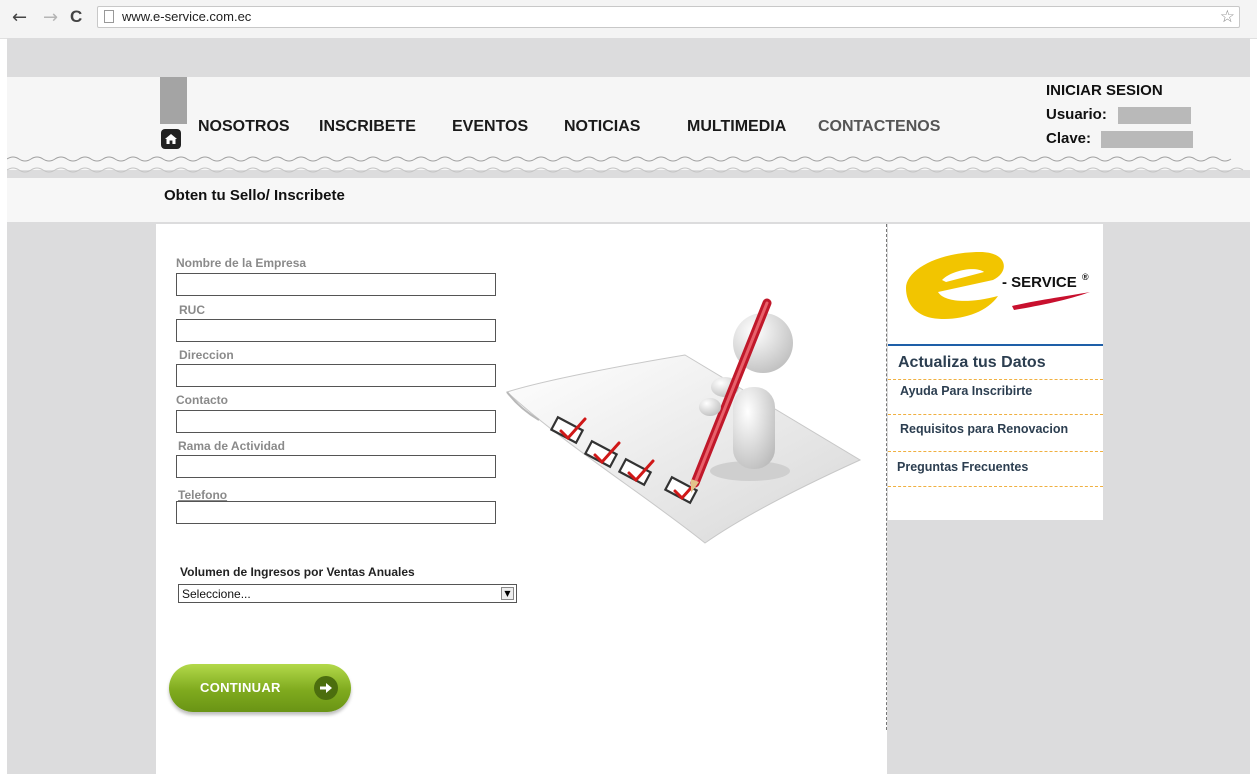  What do you see at coordinates (1154, 115) in the screenshot?
I see `username-input` at bounding box center [1154, 115].